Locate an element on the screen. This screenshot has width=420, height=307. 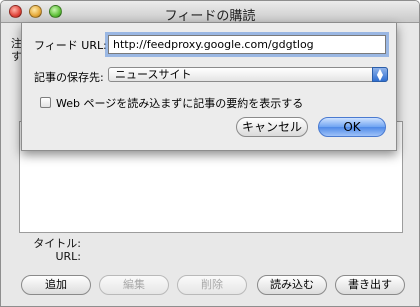
window-title: フィードの購読 is located at coordinates (210, 16).